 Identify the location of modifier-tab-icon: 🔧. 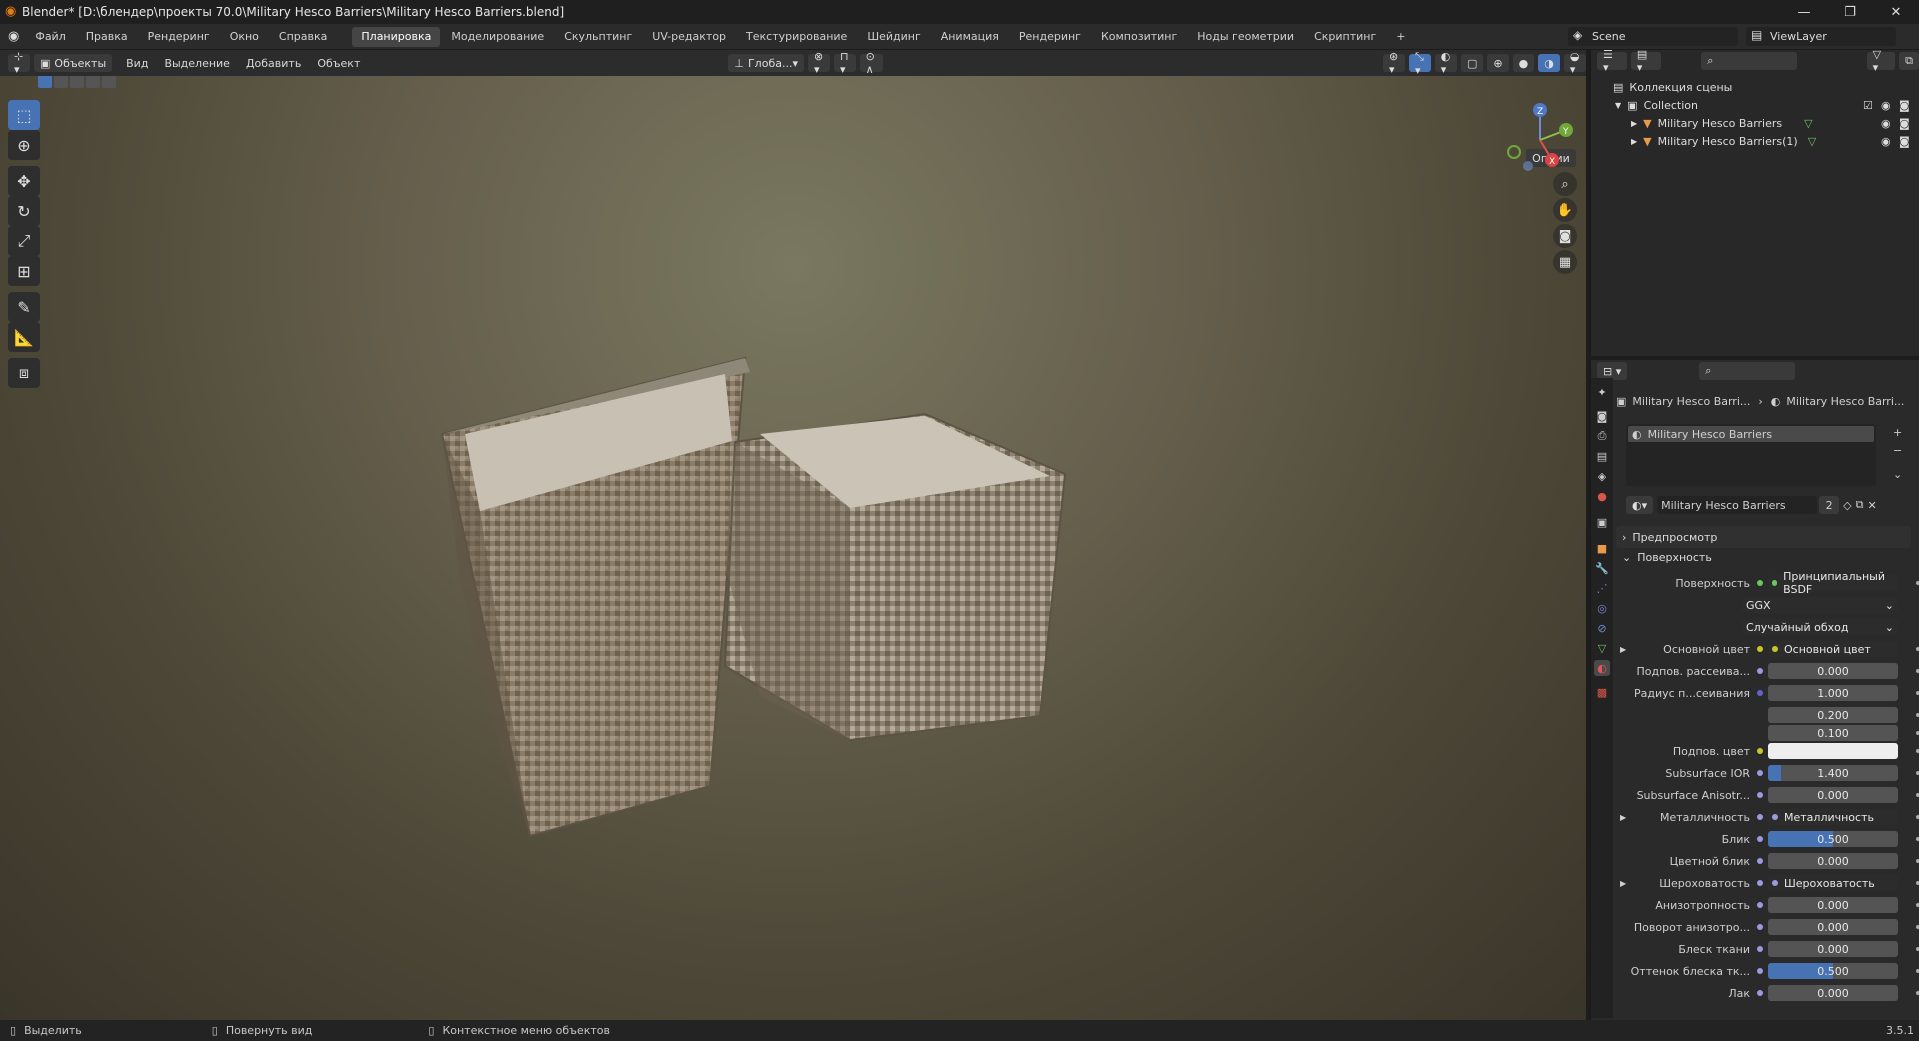
(1602, 568).